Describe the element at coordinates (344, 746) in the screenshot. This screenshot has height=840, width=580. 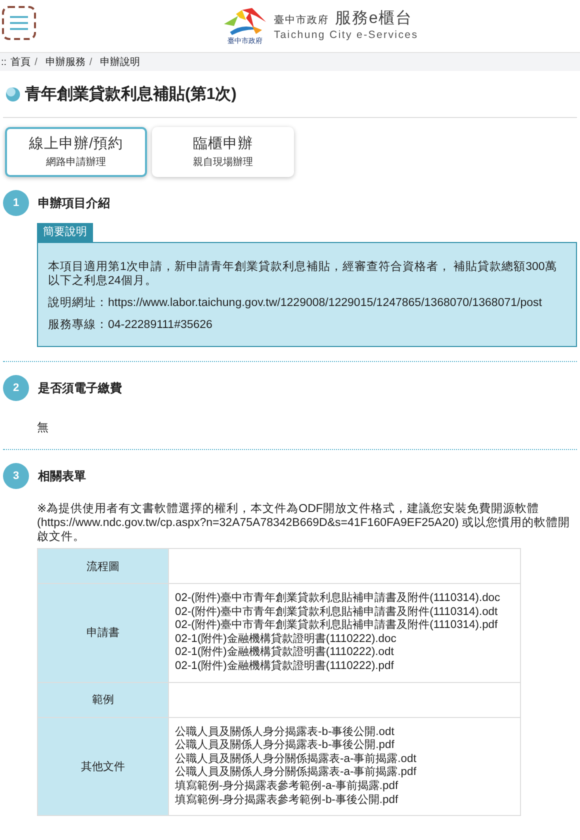
I see `file-link: 公職人員及關係人身分揭露表-b-事後公開.pdf` at that location.